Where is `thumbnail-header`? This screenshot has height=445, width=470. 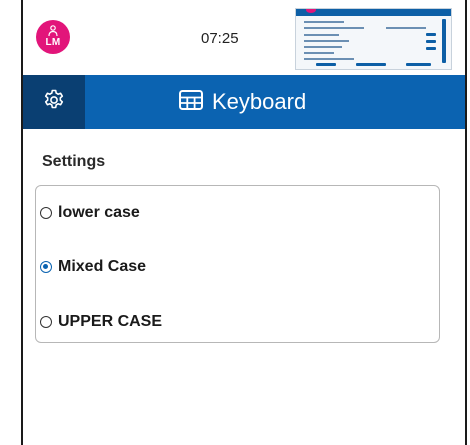 thumbnail-header is located at coordinates (373, 12).